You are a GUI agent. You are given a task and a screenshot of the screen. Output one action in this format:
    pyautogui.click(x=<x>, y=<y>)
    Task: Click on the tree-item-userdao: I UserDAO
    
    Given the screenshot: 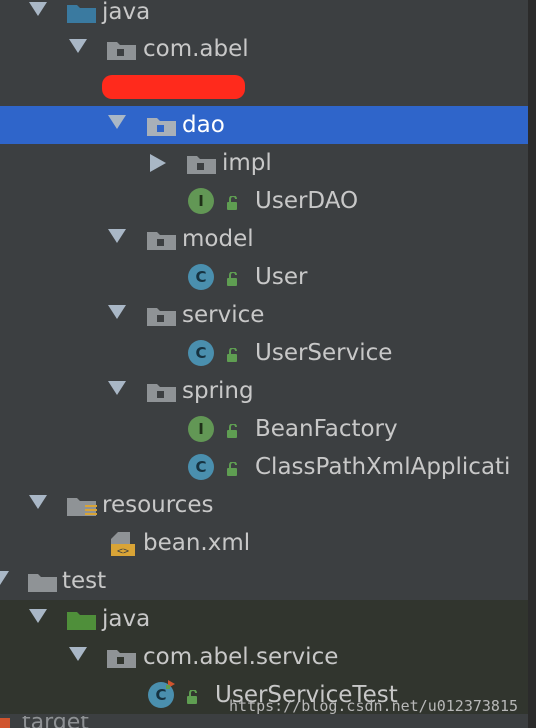 What is the action you would take?
    pyautogui.click(x=264, y=201)
    